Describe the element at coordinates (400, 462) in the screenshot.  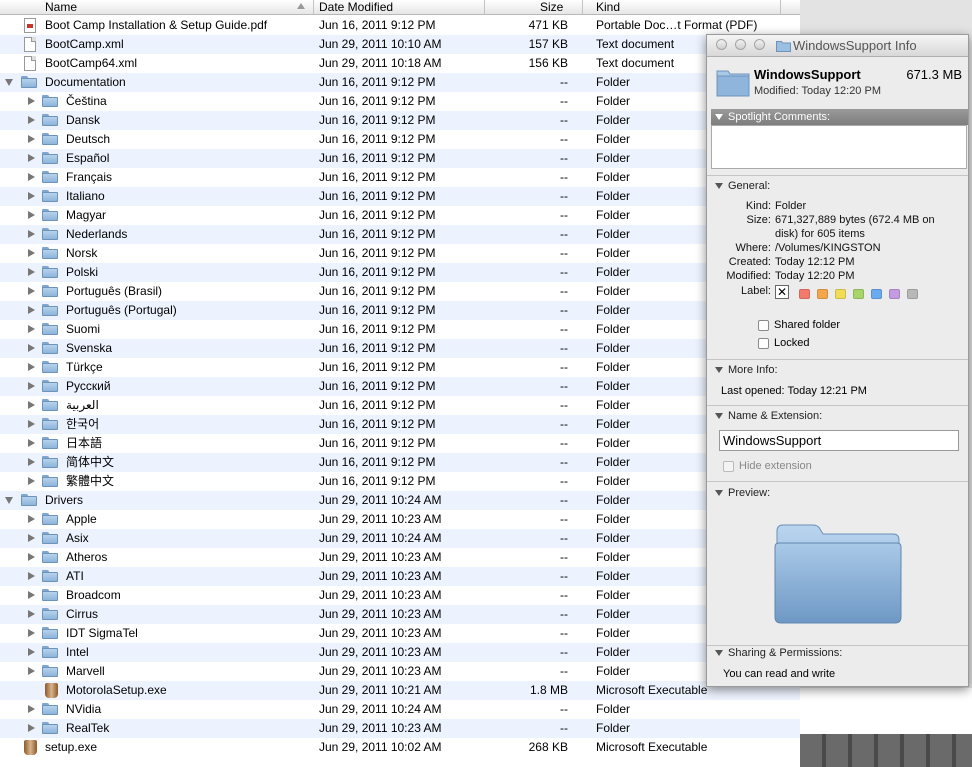
I see `table-row: 简体中文 Jun 16, 2011 9:12 PM -- Folder` at that location.